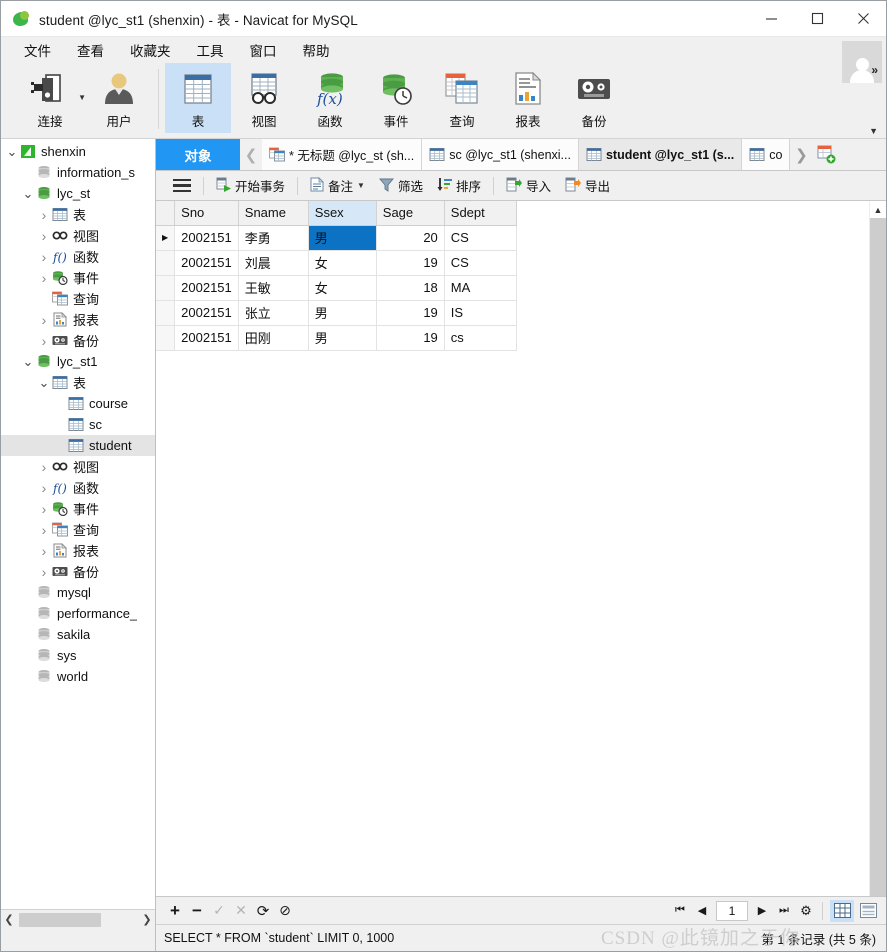  What do you see at coordinates (462, 98) in the screenshot?
I see `ribbon-query: 查询` at bounding box center [462, 98].